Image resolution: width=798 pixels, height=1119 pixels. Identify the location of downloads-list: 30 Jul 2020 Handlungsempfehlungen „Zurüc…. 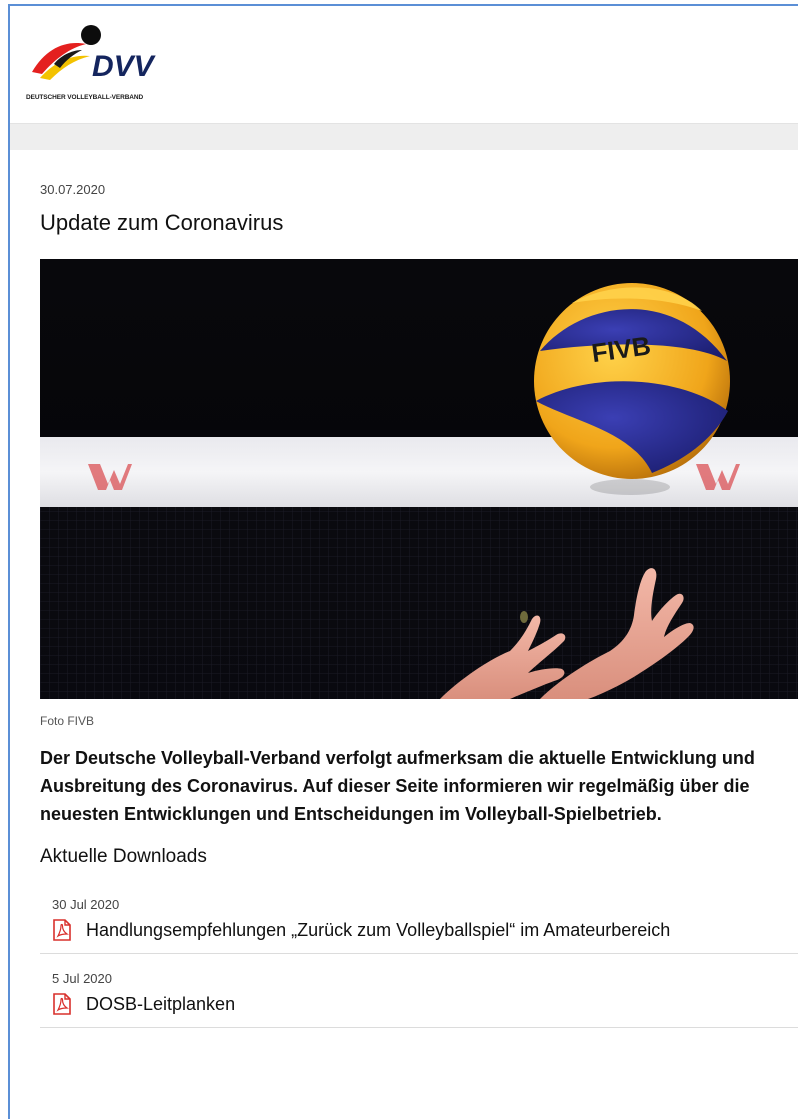
(419, 959).